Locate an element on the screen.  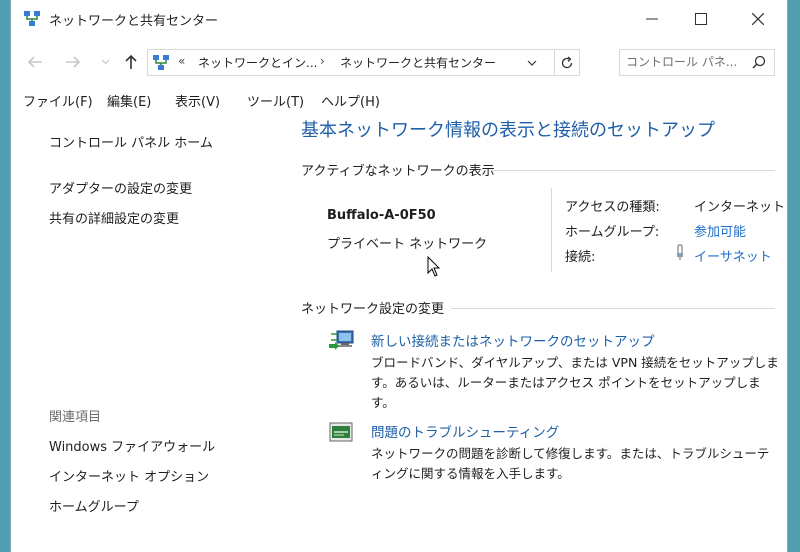
refresh-button is located at coordinates (567, 62).